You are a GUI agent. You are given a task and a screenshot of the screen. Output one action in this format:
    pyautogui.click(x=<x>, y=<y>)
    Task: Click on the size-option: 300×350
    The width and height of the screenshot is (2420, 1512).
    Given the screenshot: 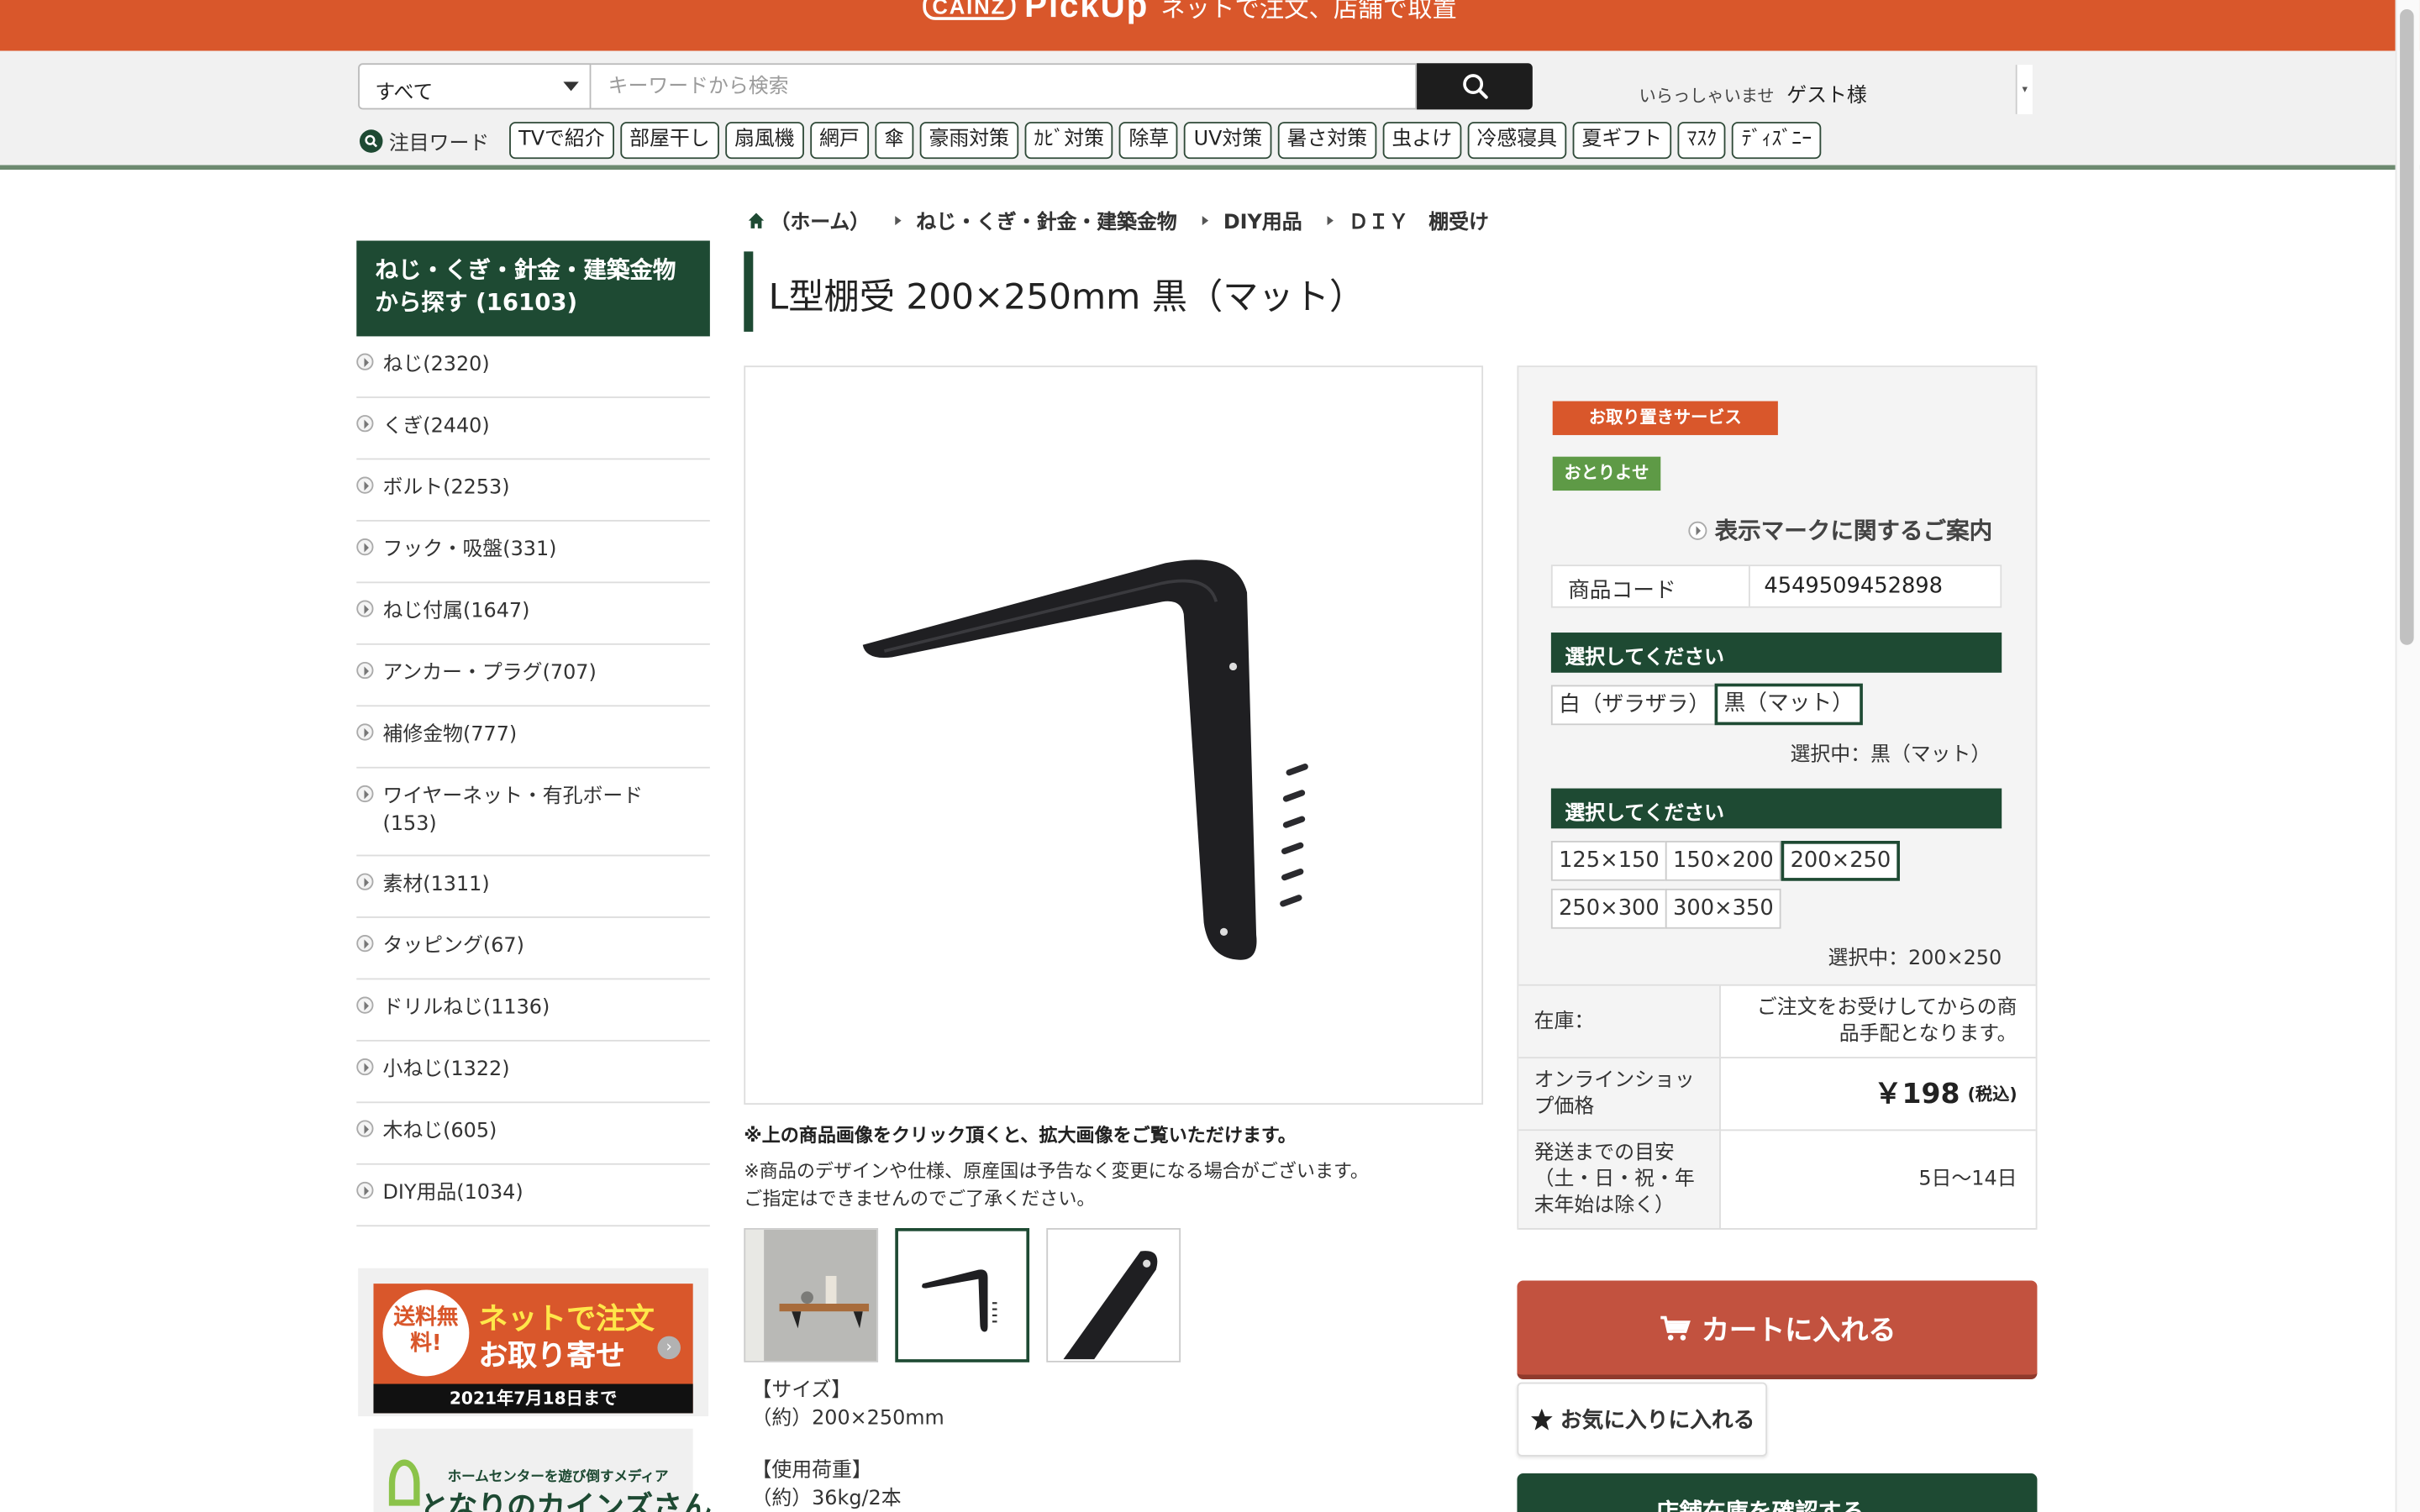 What is the action you would take?
    pyautogui.click(x=1723, y=908)
    